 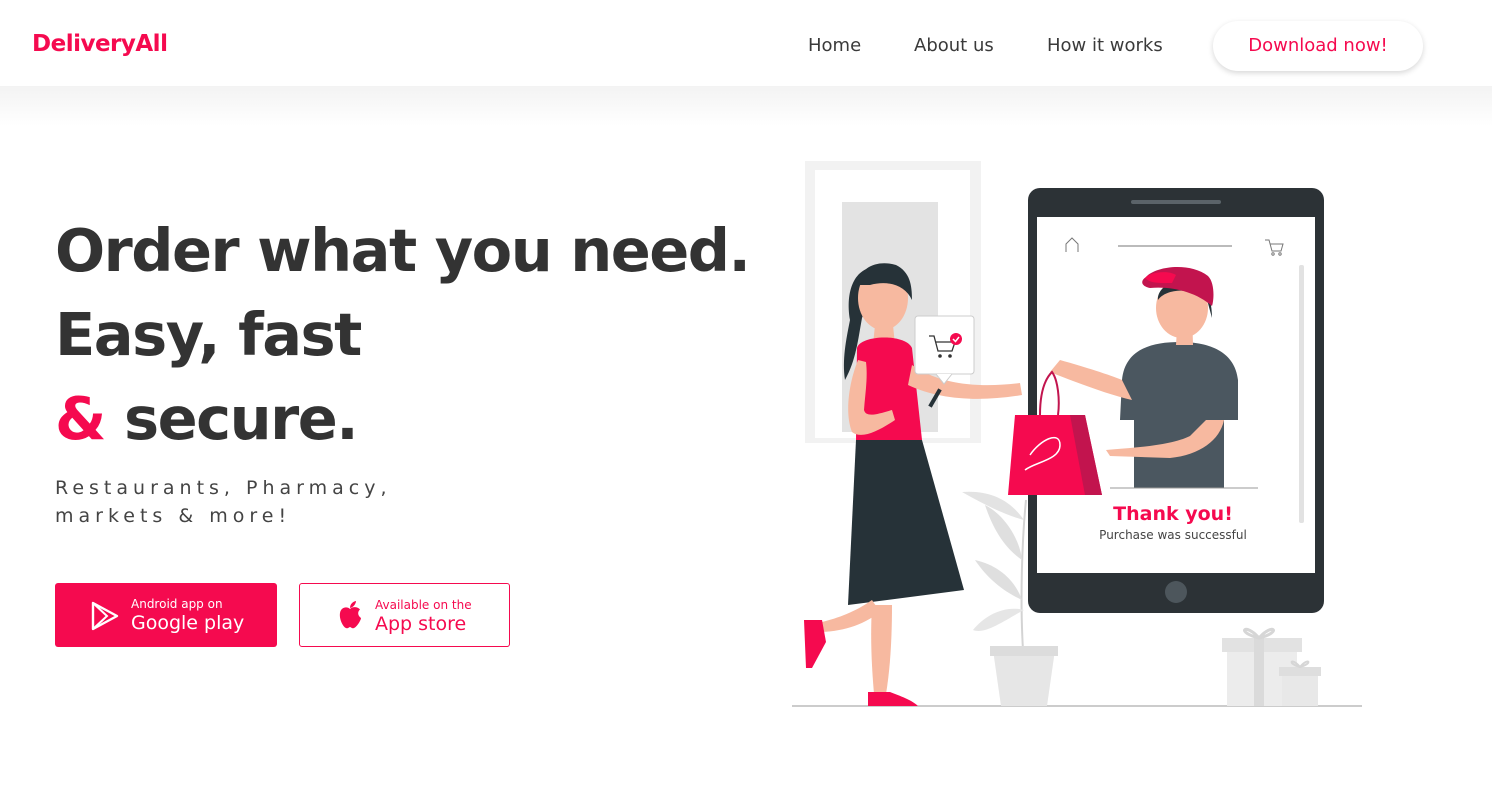 What do you see at coordinates (1024, 678) in the screenshot?
I see `plant-pot` at bounding box center [1024, 678].